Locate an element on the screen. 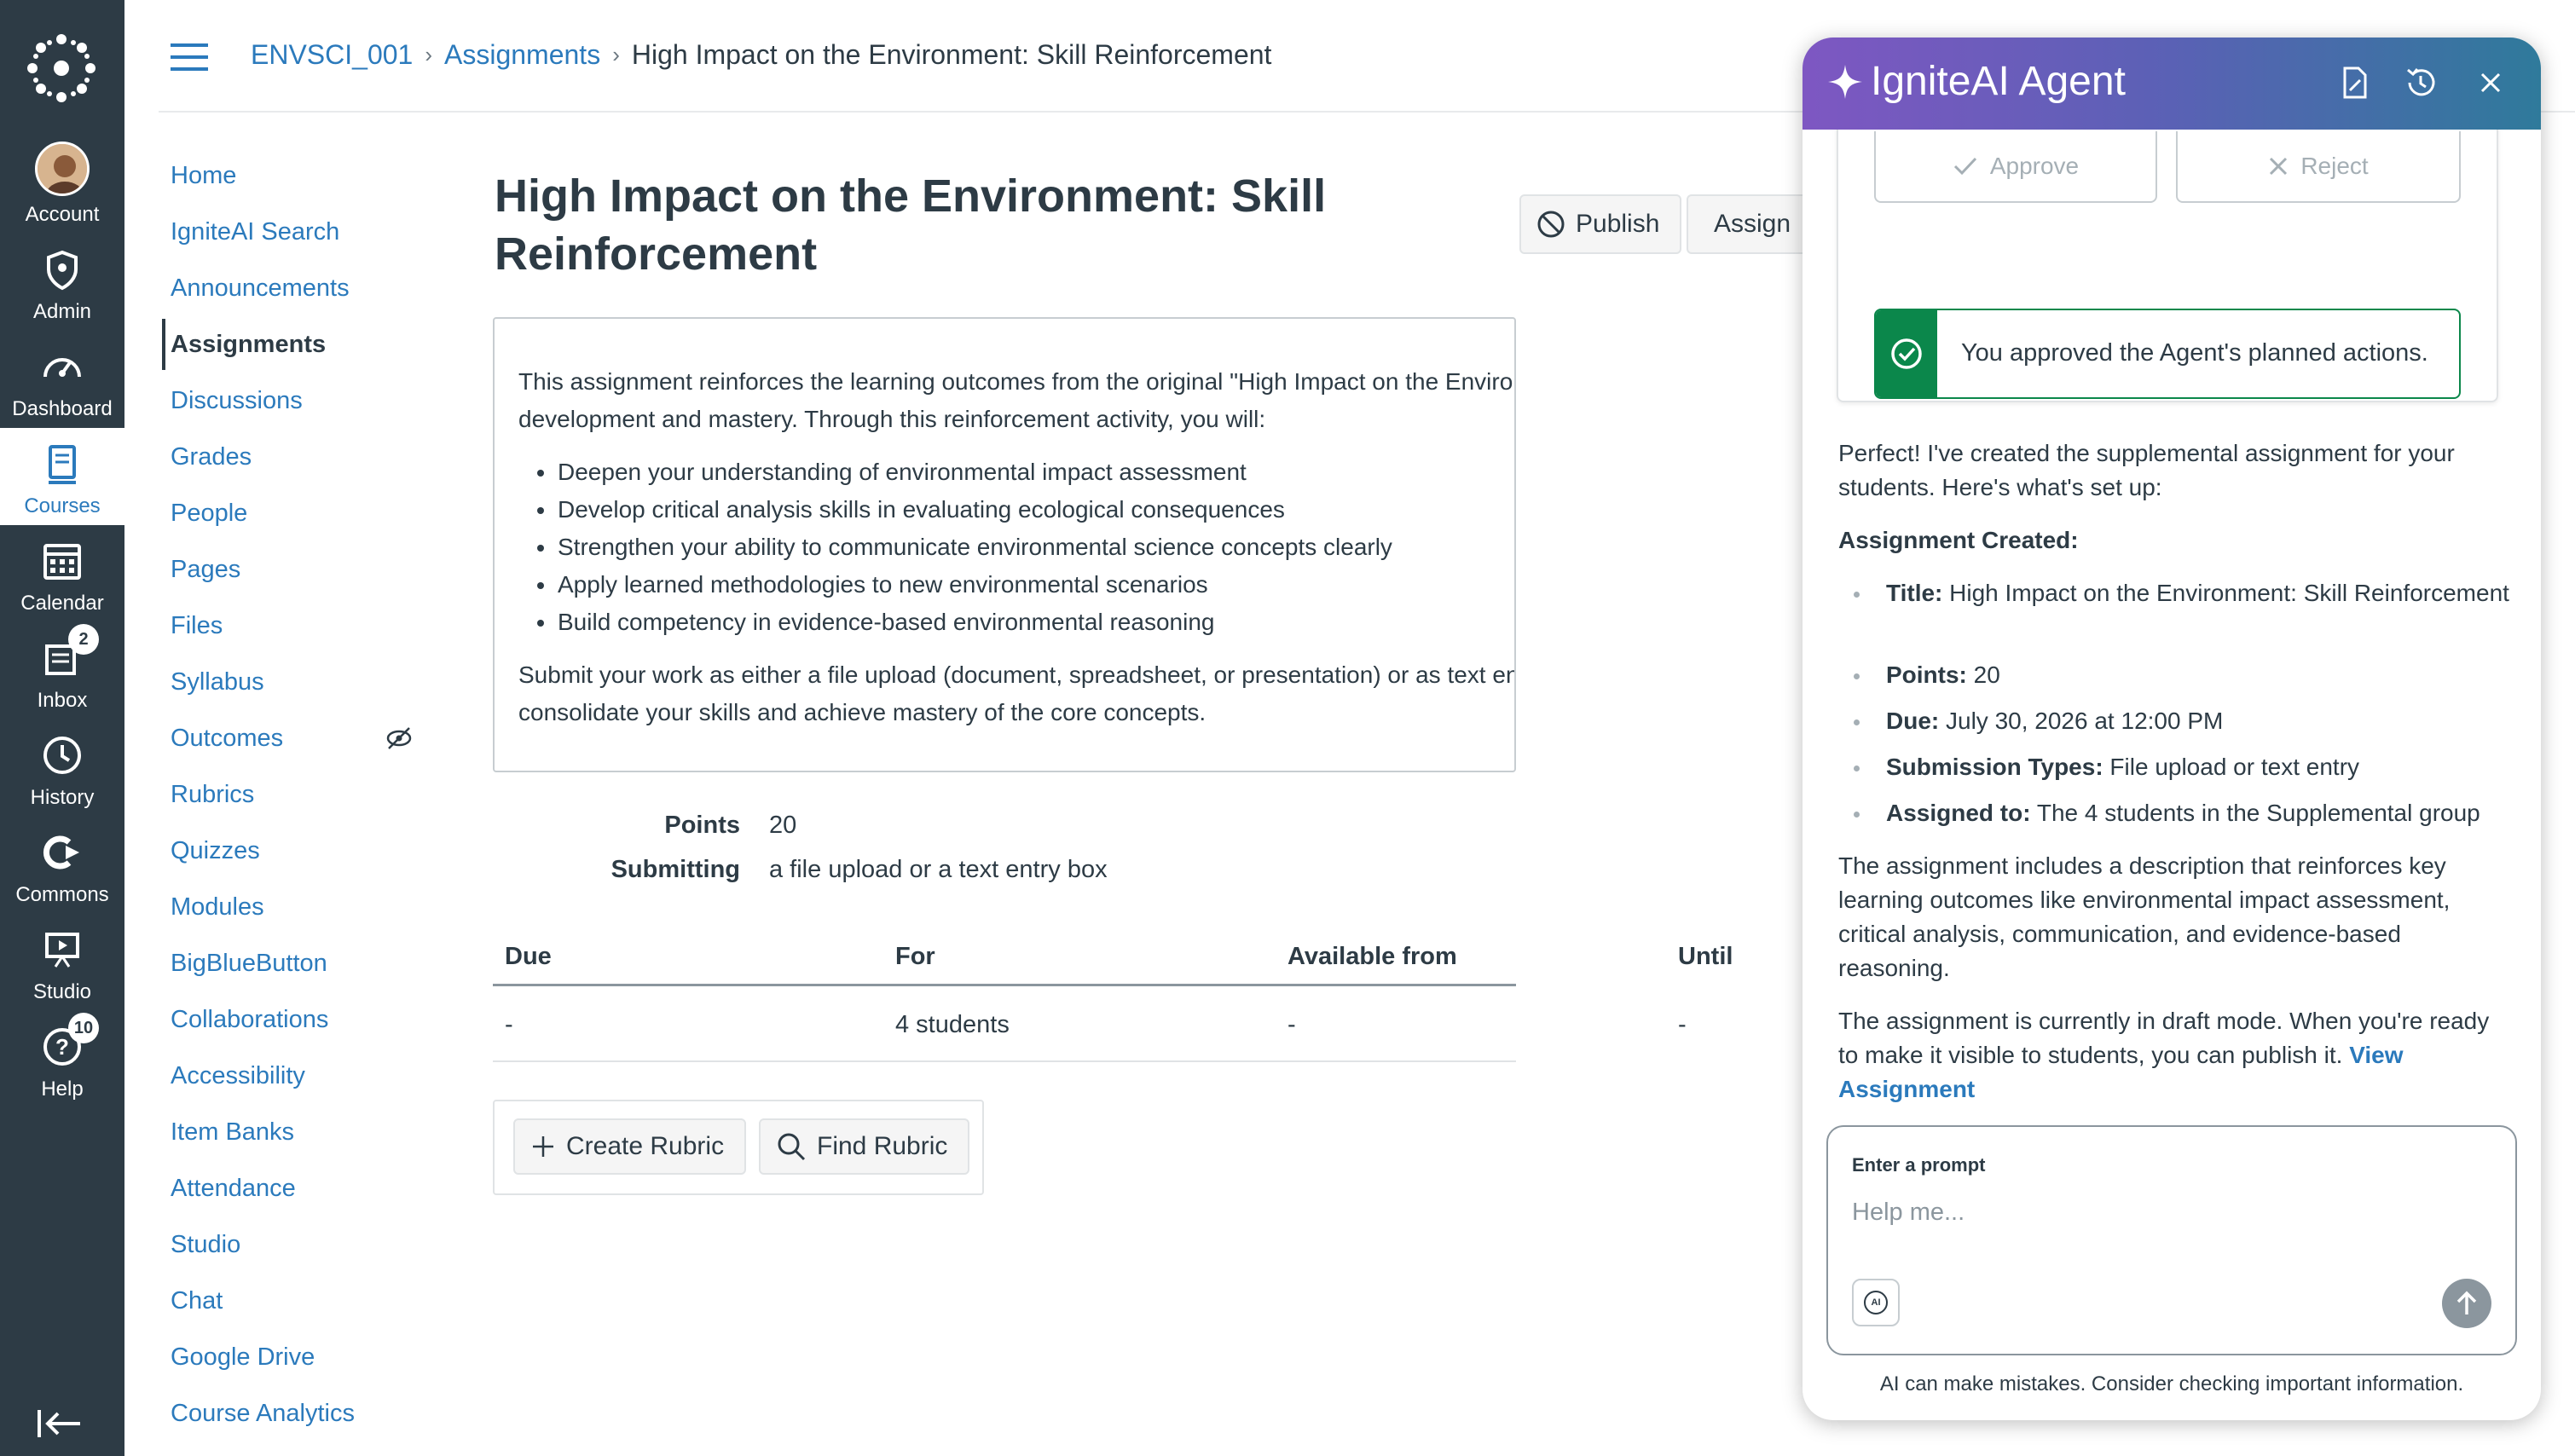 Image resolution: width=2575 pixels, height=1456 pixels. global-nav-label: Studio is located at coordinates (62, 991).